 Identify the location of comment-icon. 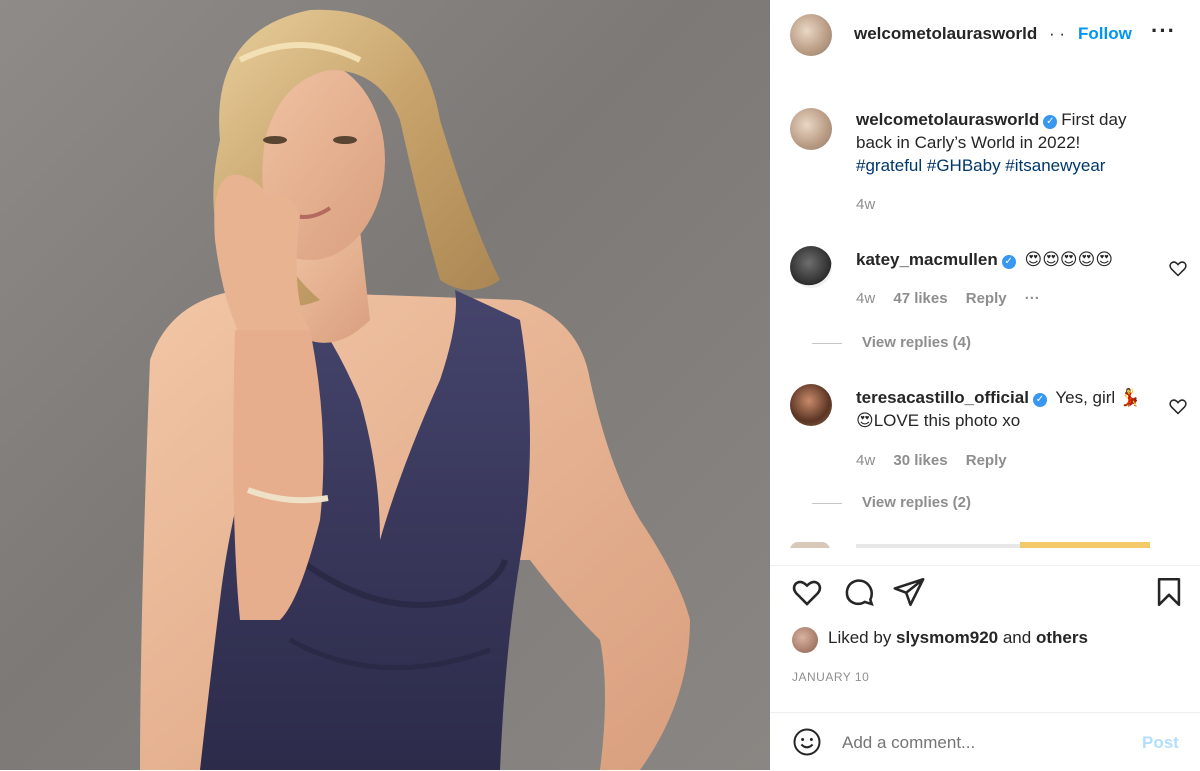
(859, 592).